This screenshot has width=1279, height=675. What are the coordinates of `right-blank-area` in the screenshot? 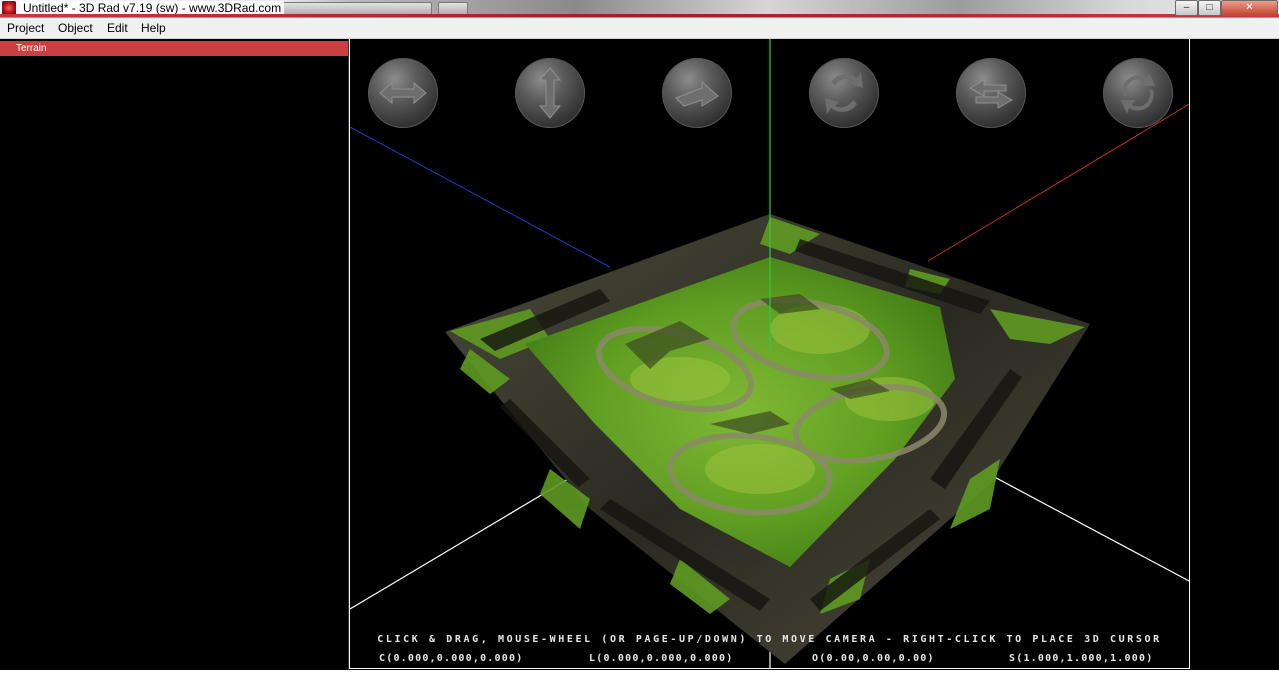 It's located at (1234, 354).